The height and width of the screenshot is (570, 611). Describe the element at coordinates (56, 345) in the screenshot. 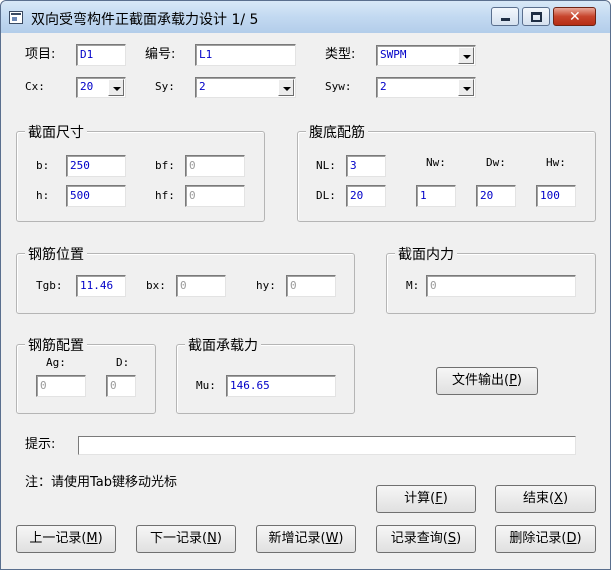

I see `rebar-config-title: 钢筋配置` at that location.